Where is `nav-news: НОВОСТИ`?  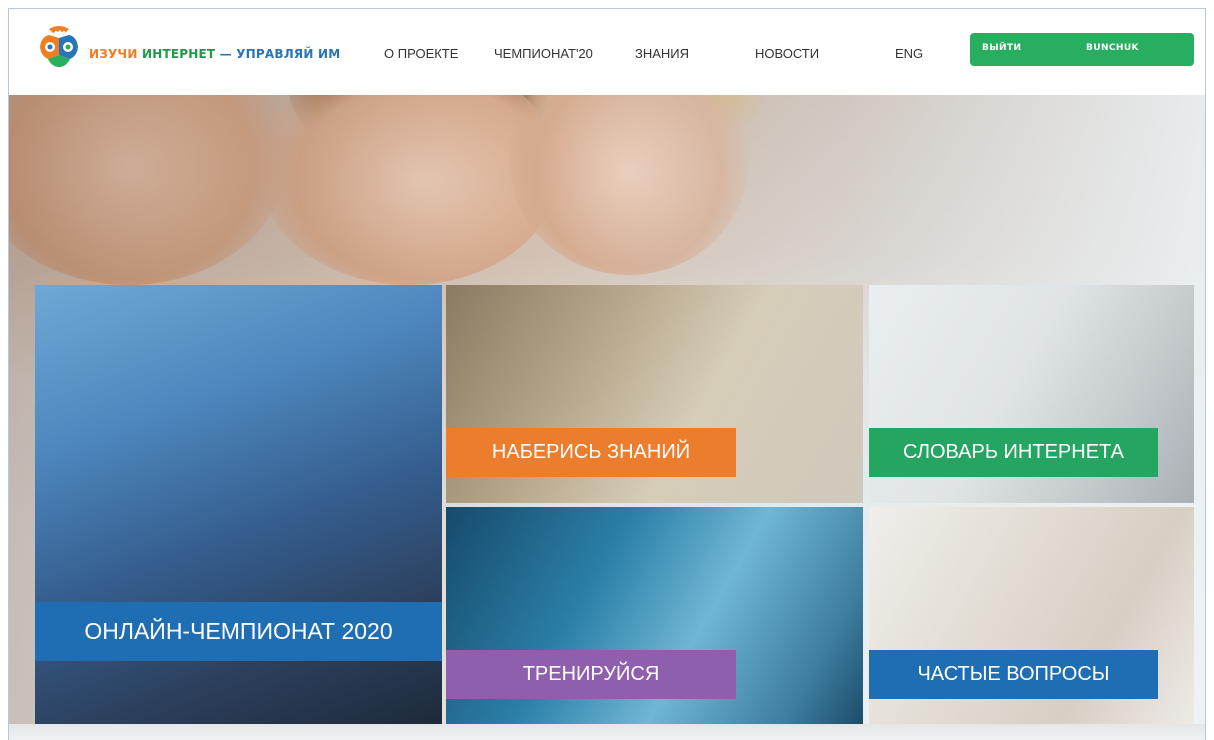 nav-news: НОВОСТИ is located at coordinates (787, 53).